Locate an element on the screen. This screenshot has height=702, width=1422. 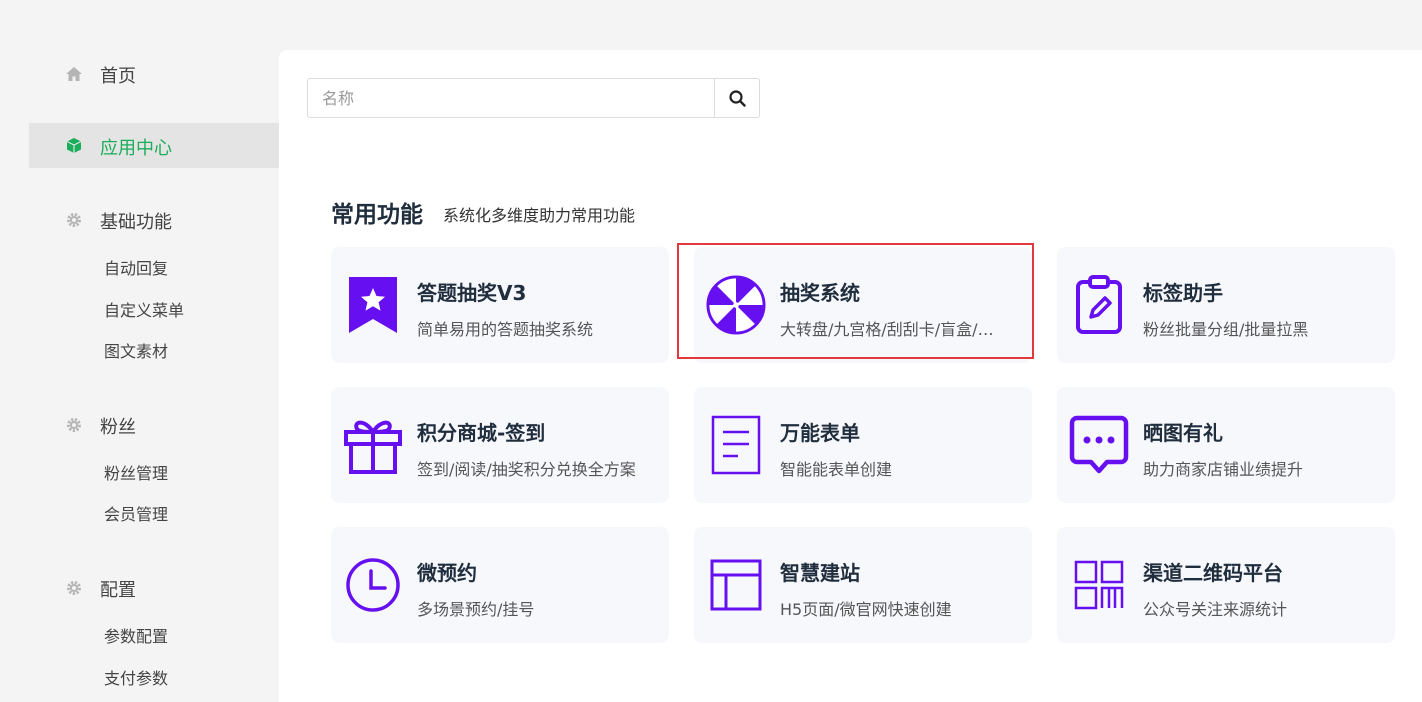
search-box is located at coordinates (533, 98).